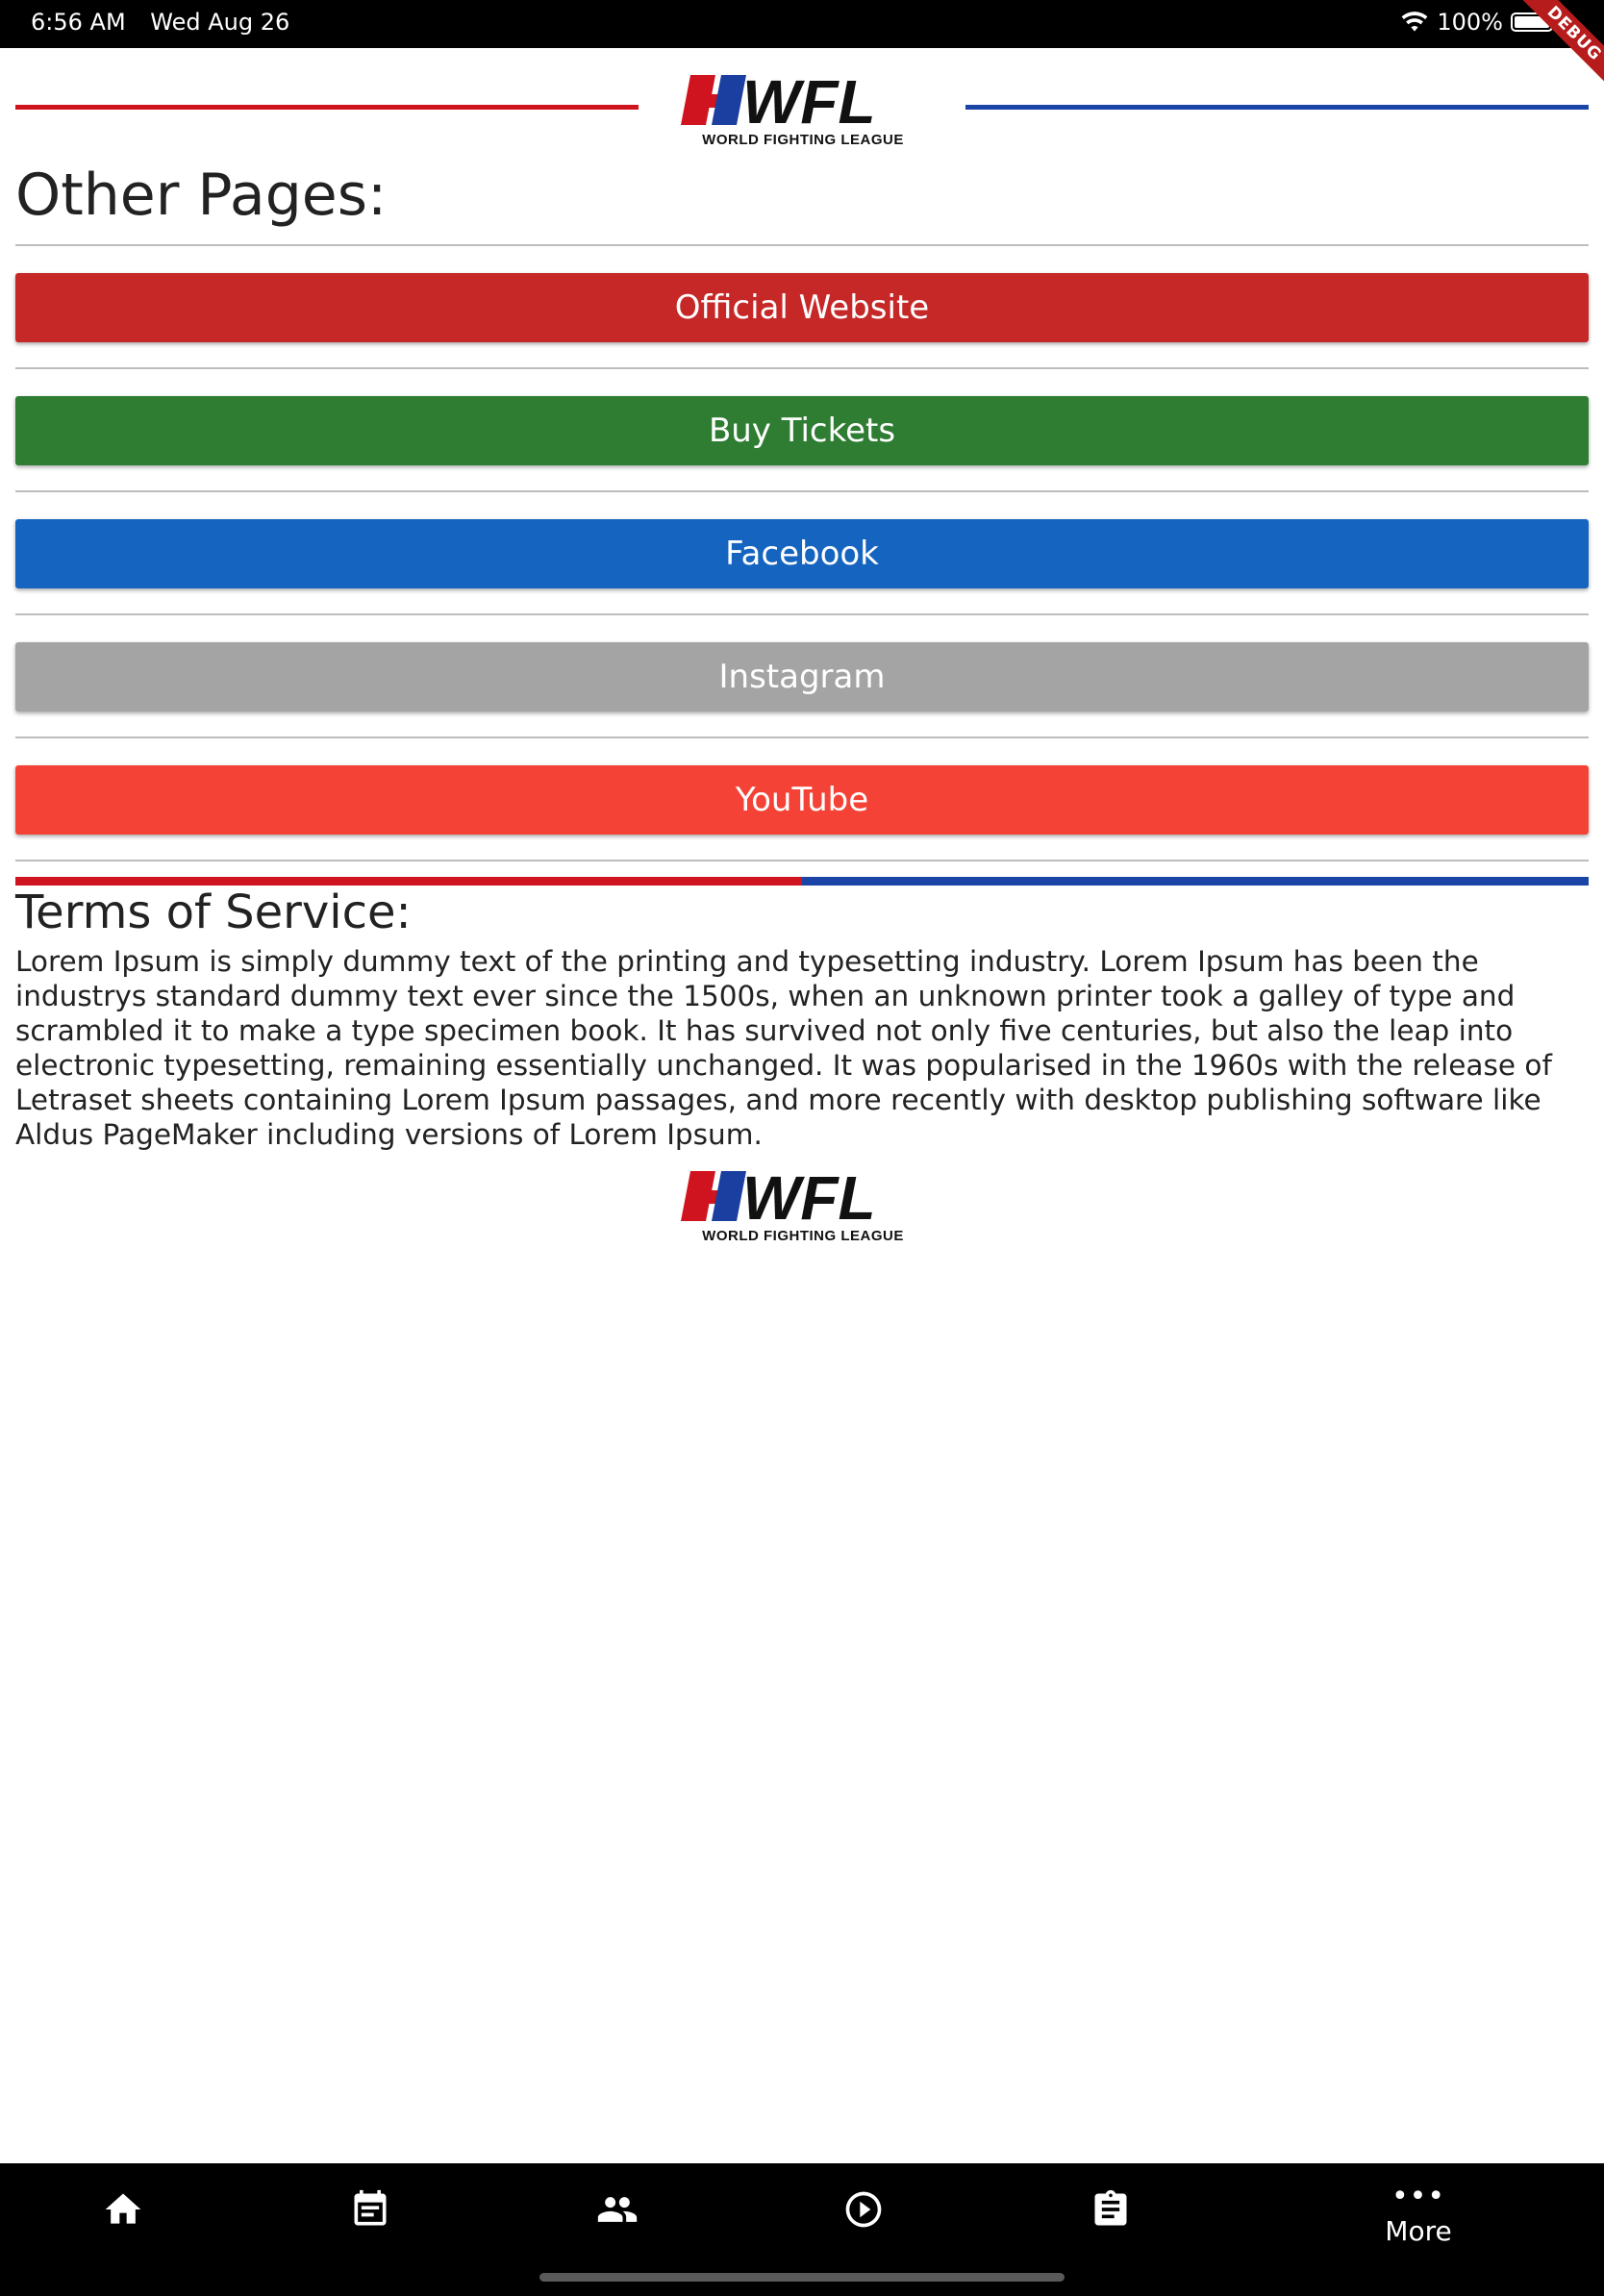 This screenshot has width=1604, height=2296. I want to click on header-line-blue, so click(1277, 107).